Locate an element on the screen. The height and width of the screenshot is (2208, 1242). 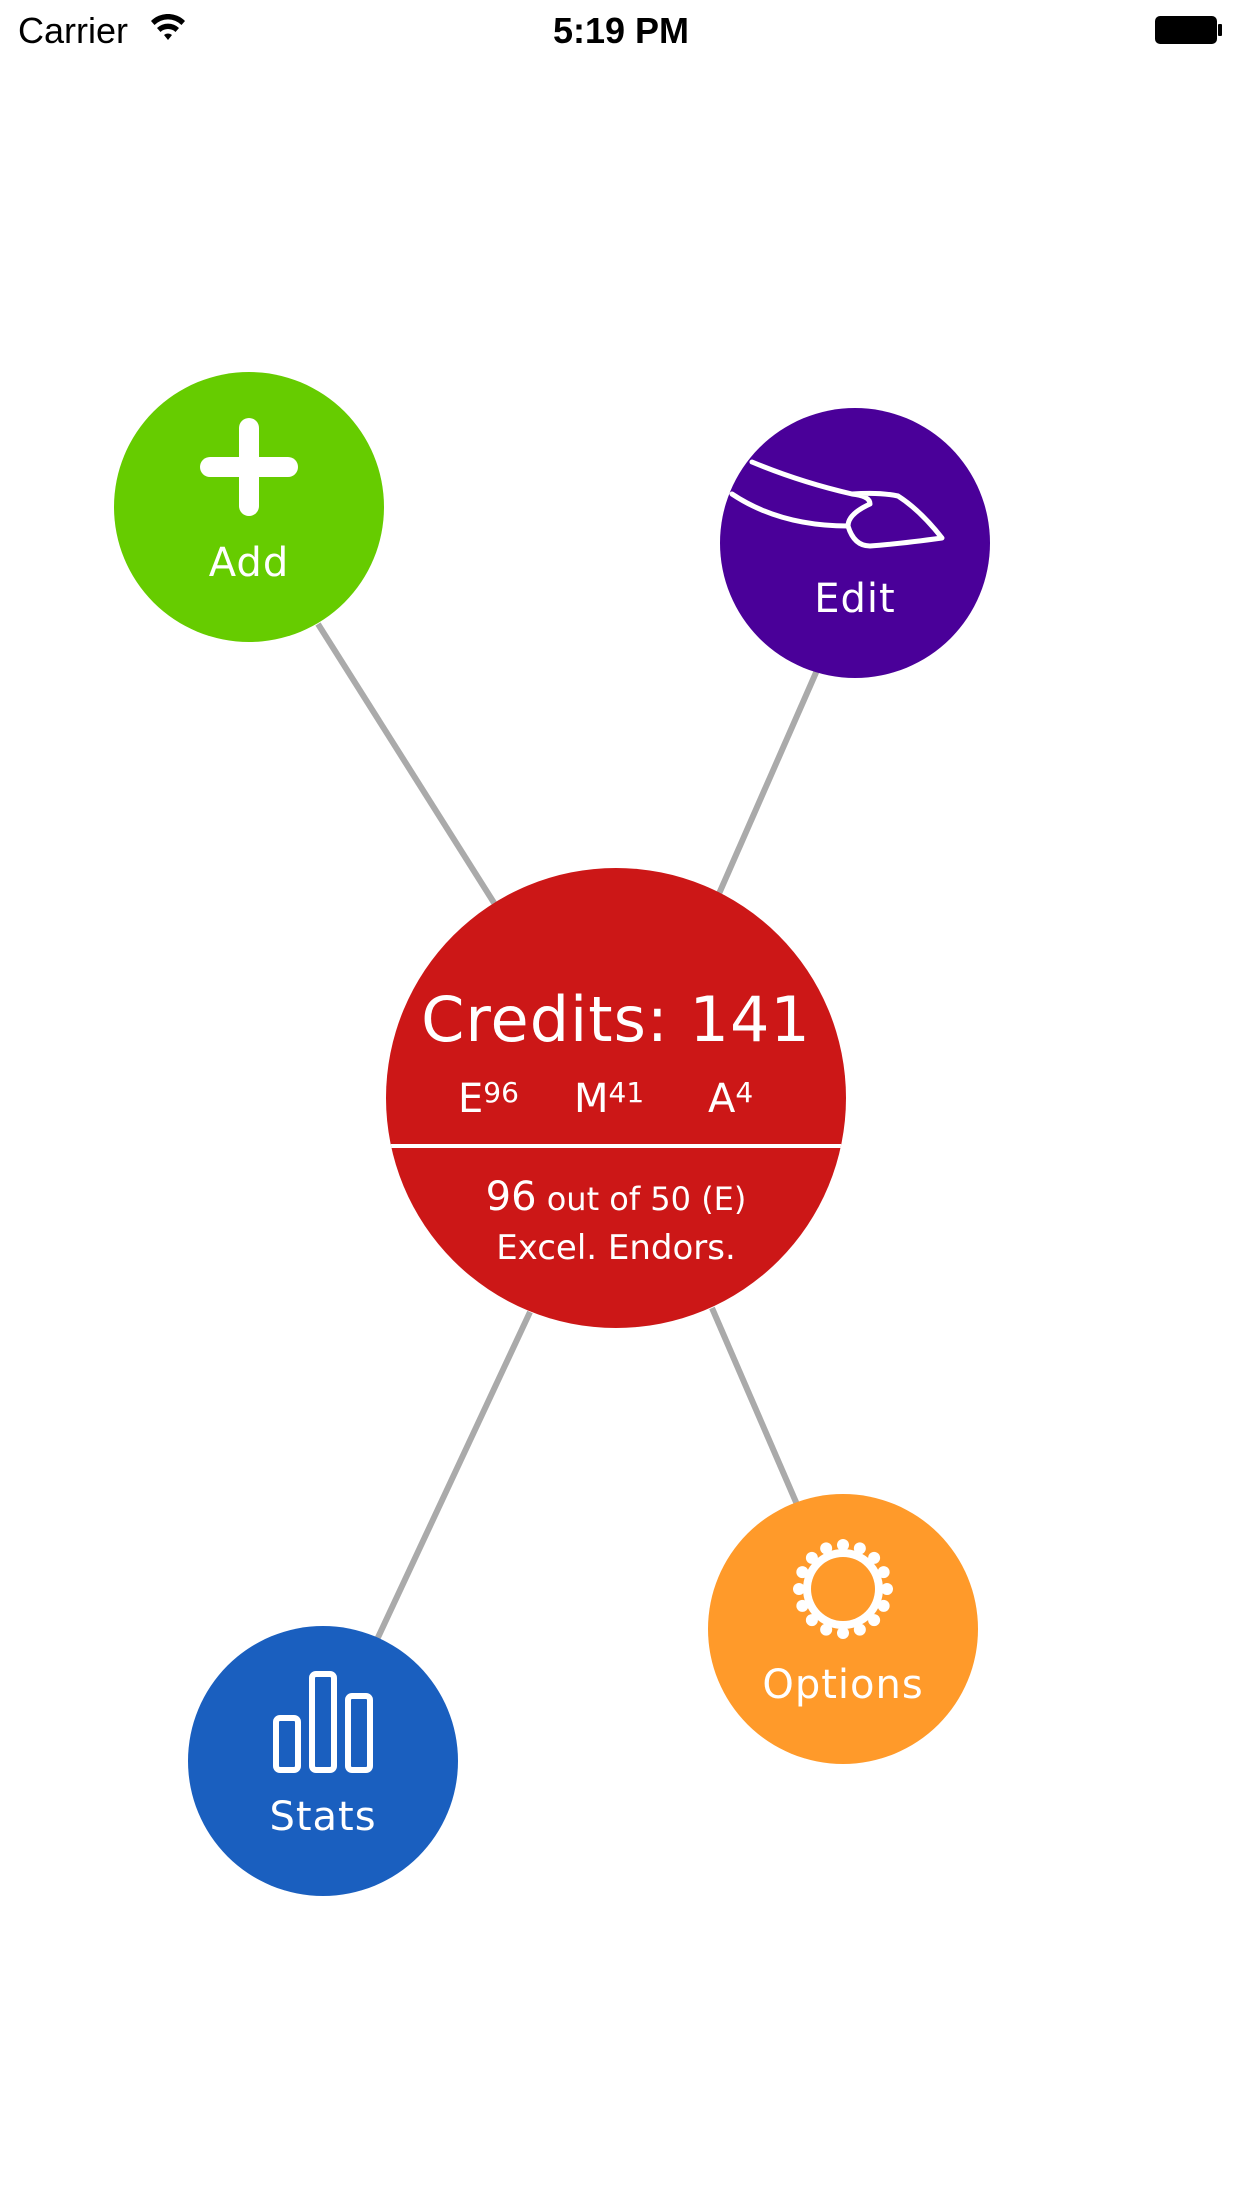
options-button: Options is located at coordinates (843, 1629).